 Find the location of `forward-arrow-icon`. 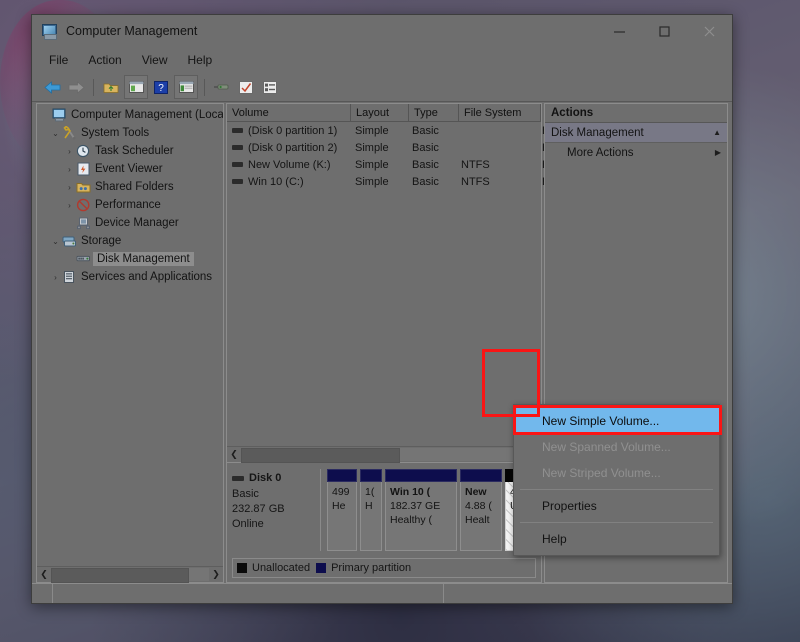

forward-arrow-icon is located at coordinates (76, 87).